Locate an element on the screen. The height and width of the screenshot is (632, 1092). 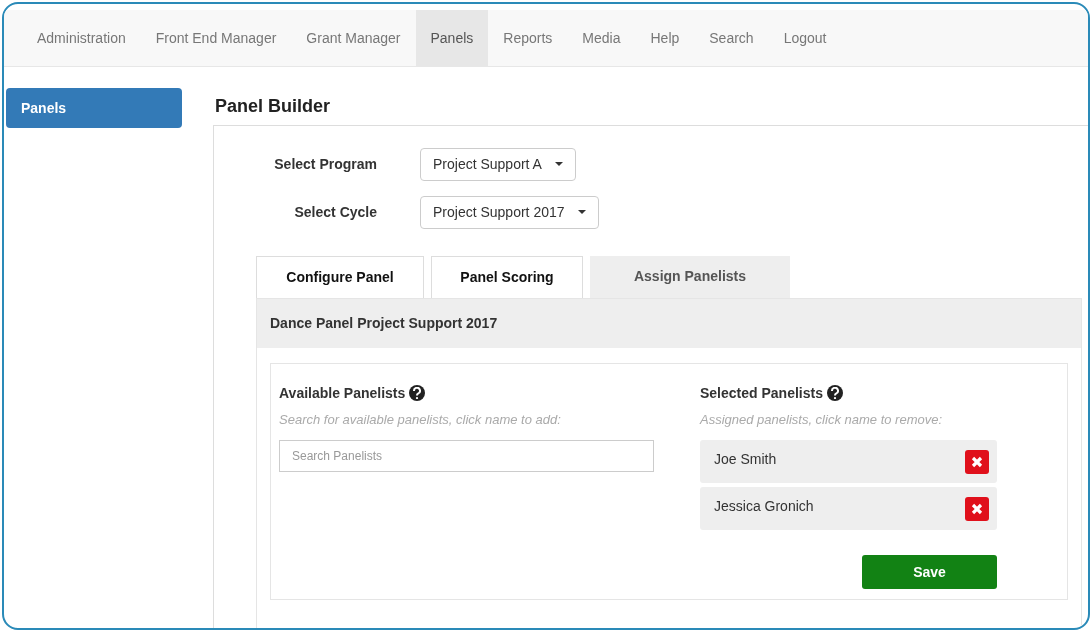
nav-link: Help is located at coordinates (665, 38).